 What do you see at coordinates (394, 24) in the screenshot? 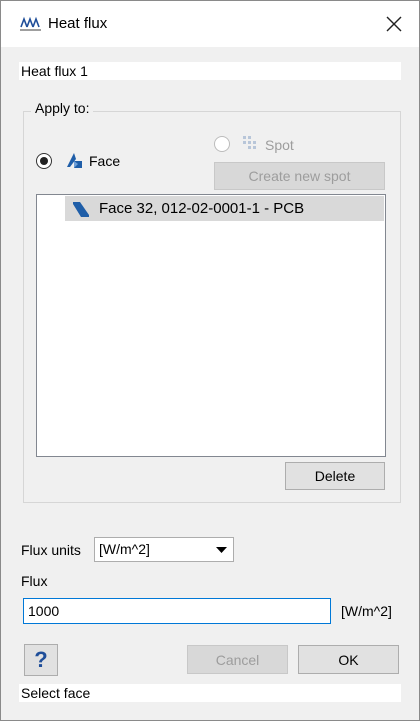
I see `close-icon` at bounding box center [394, 24].